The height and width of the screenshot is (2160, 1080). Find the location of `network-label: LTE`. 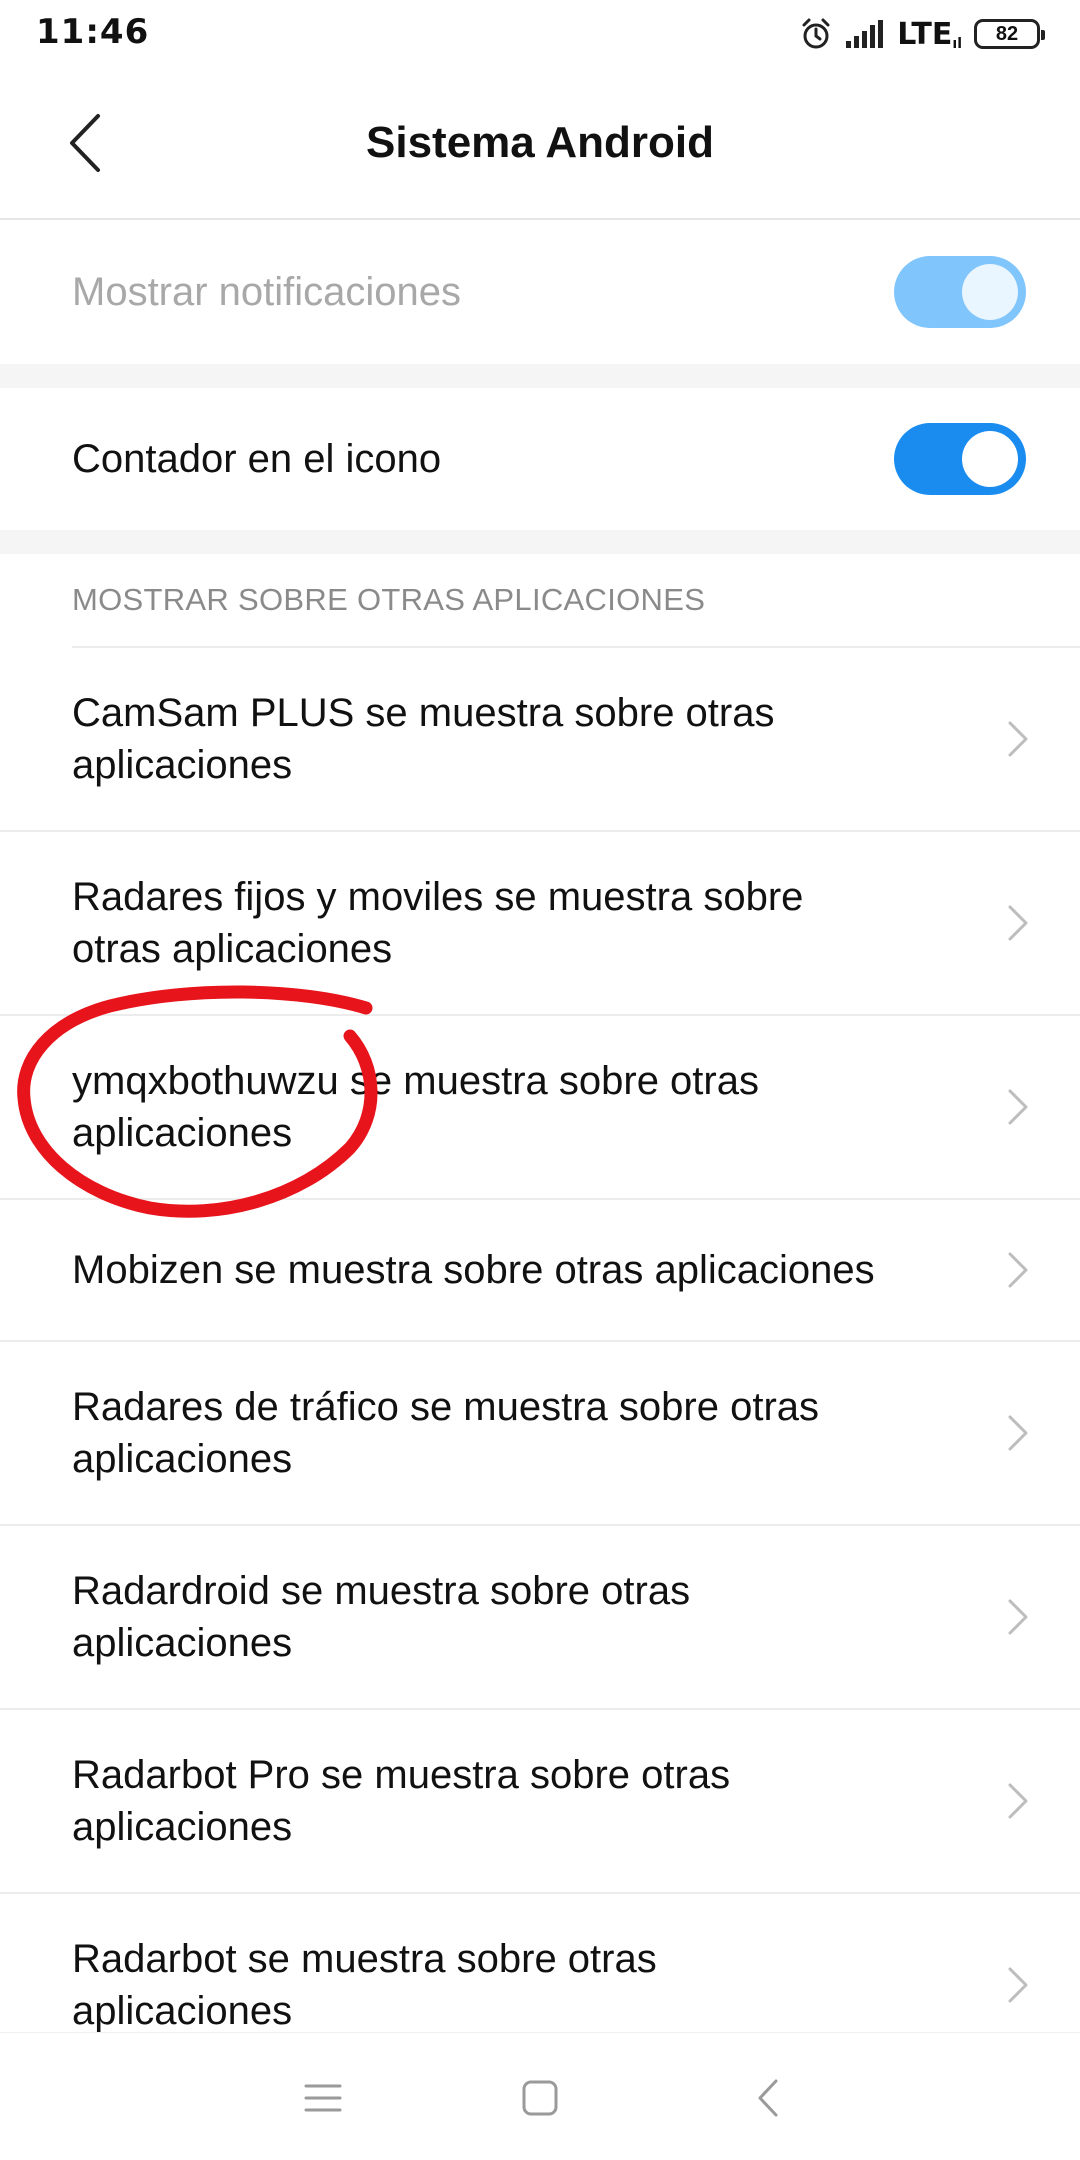

network-label: LTE is located at coordinates (925, 34).